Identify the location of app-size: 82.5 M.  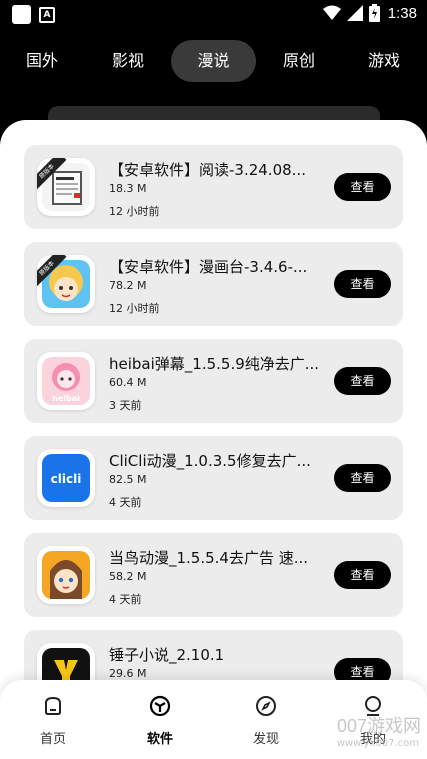
(128, 479).